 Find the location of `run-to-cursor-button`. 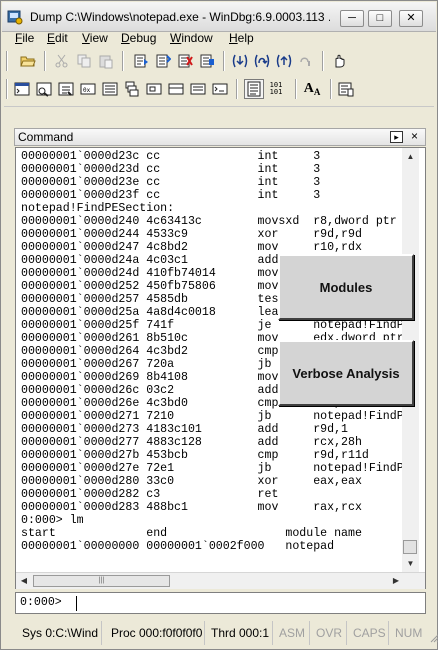

run-to-cursor-button is located at coordinates (306, 61).